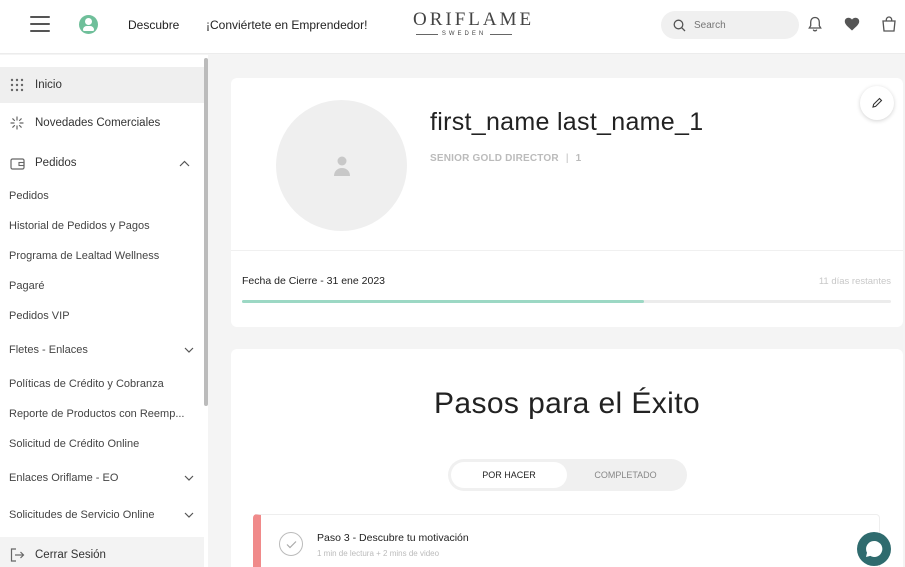 Image resolution: width=905 pixels, height=567 pixels. What do you see at coordinates (852, 24) in the screenshot?
I see `heart-icon` at bounding box center [852, 24].